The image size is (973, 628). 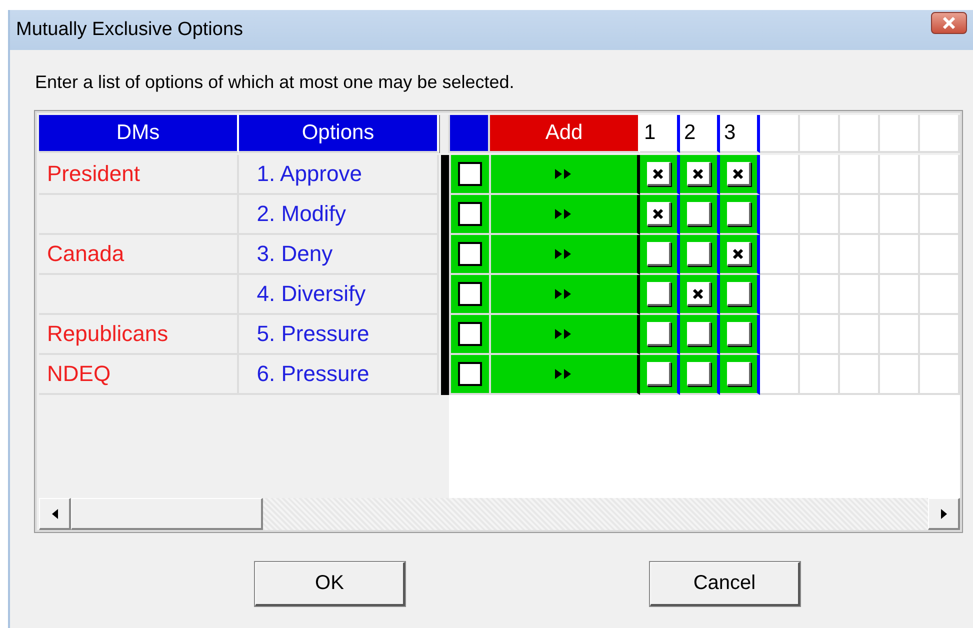 I want to click on column-header: Add, so click(x=565, y=134).